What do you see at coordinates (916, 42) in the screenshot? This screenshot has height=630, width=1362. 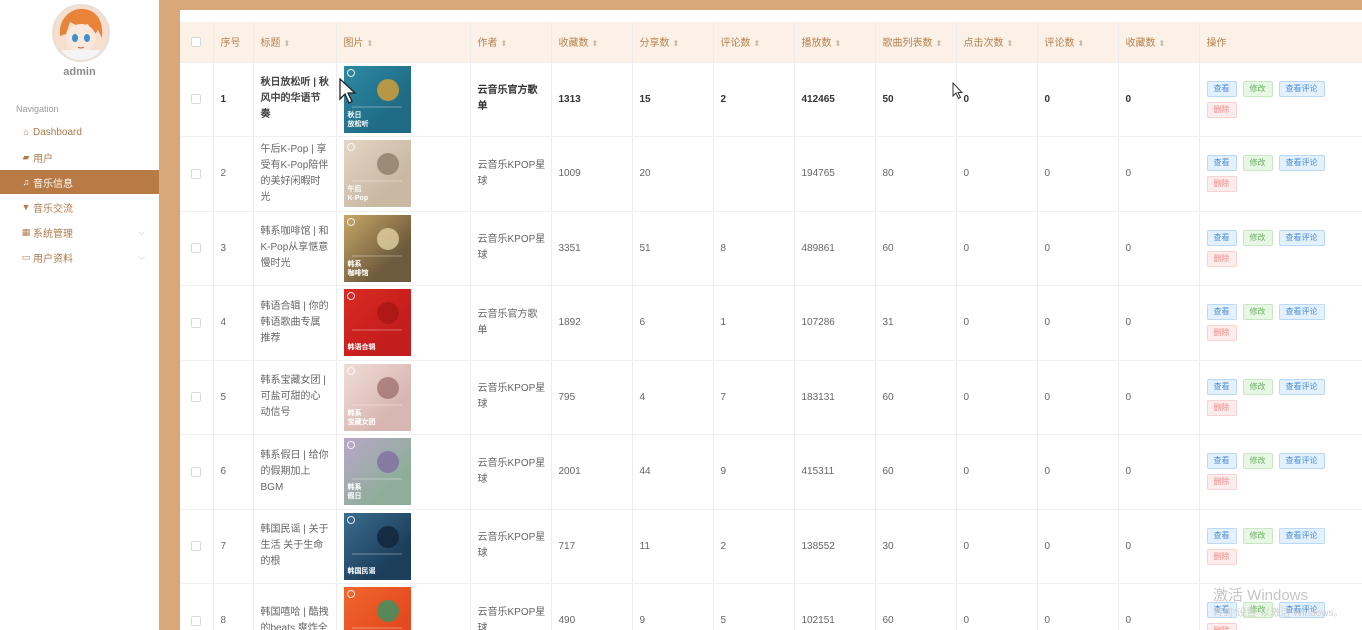 I see `column-header-song-count: 歌曲列表数 ⬍` at bounding box center [916, 42].